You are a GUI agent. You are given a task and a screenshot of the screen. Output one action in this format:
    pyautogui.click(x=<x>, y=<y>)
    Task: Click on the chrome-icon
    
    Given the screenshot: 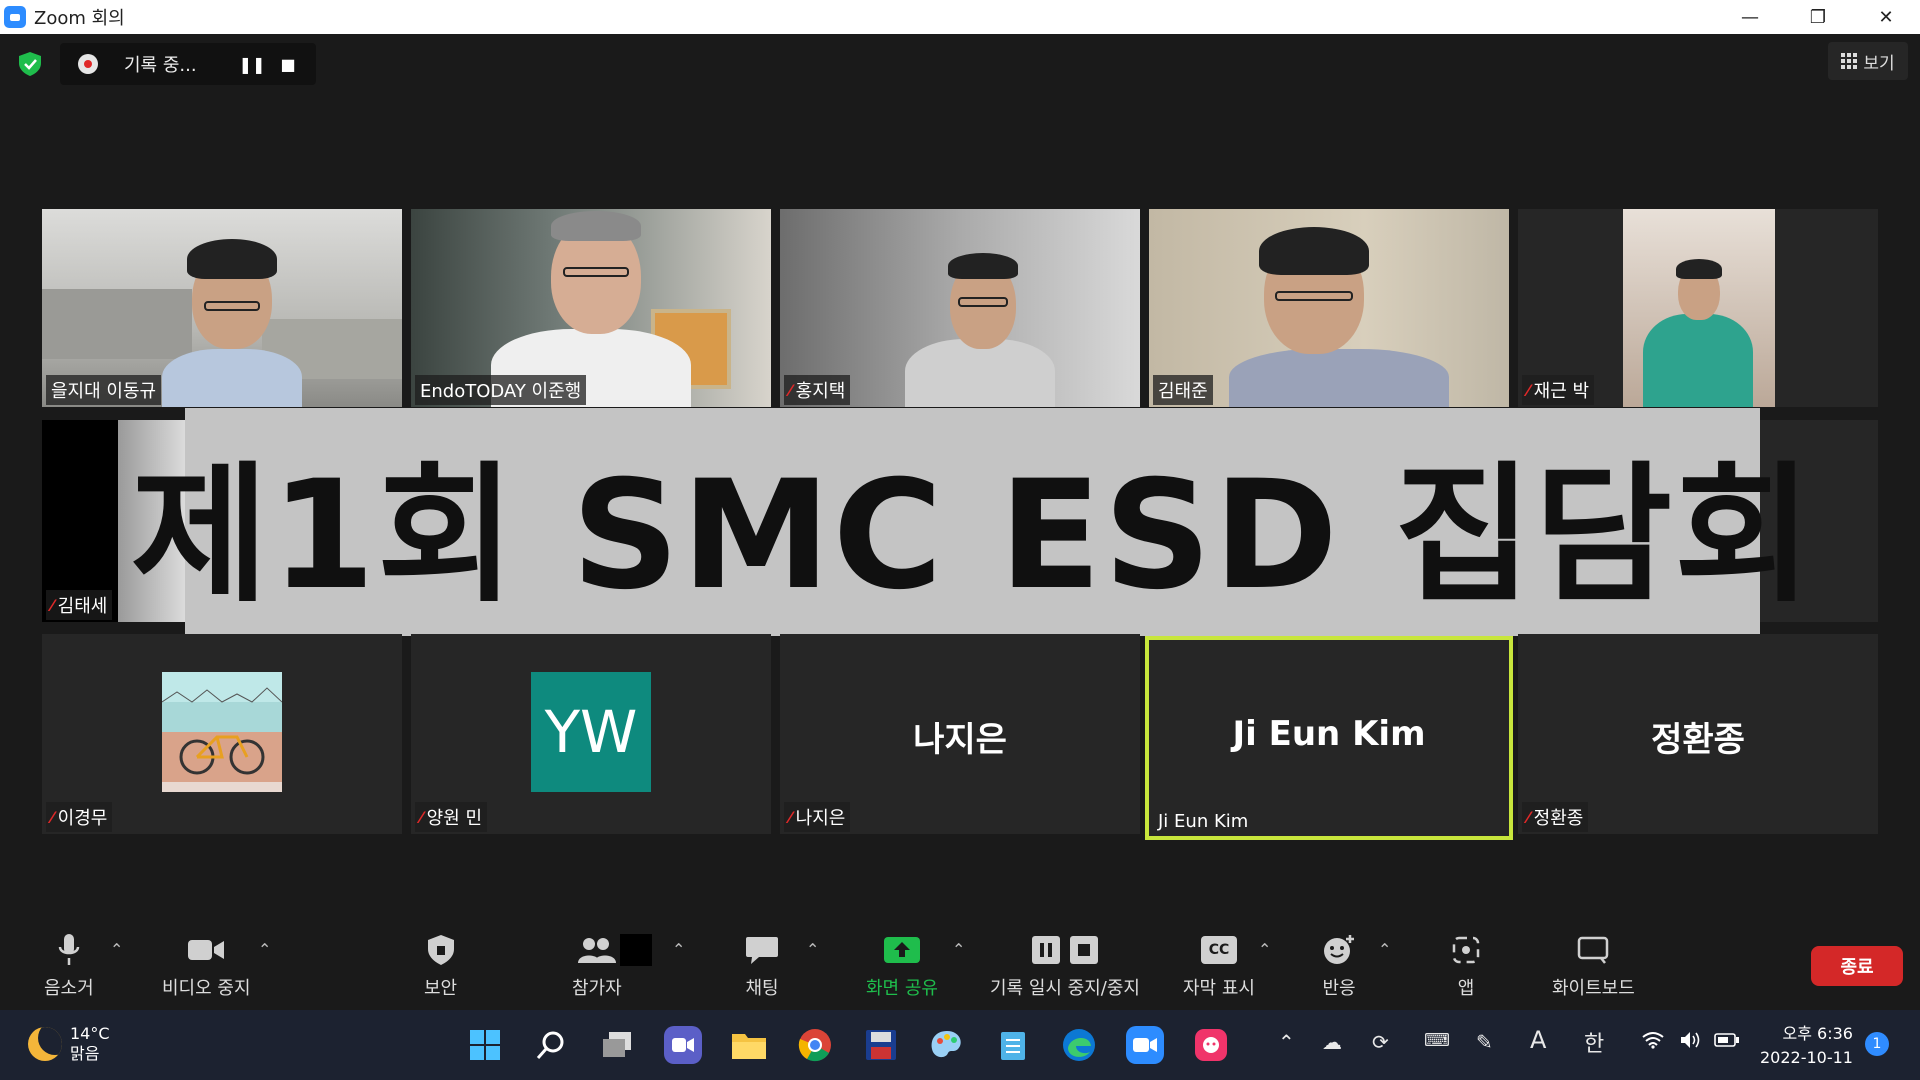 What is the action you would take?
    pyautogui.click(x=815, y=1045)
    